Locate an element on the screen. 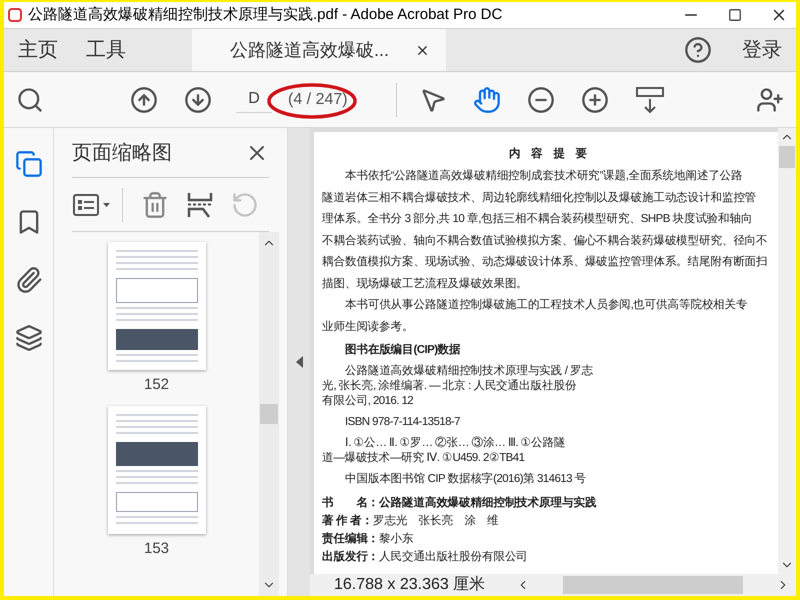 This screenshot has width=800, height=600. document-text: 隧道岩体三相不耦合爆破技术、周边轮廓线精细化控制以及爆破施工动态设计和监控管 is located at coordinates (540, 198).